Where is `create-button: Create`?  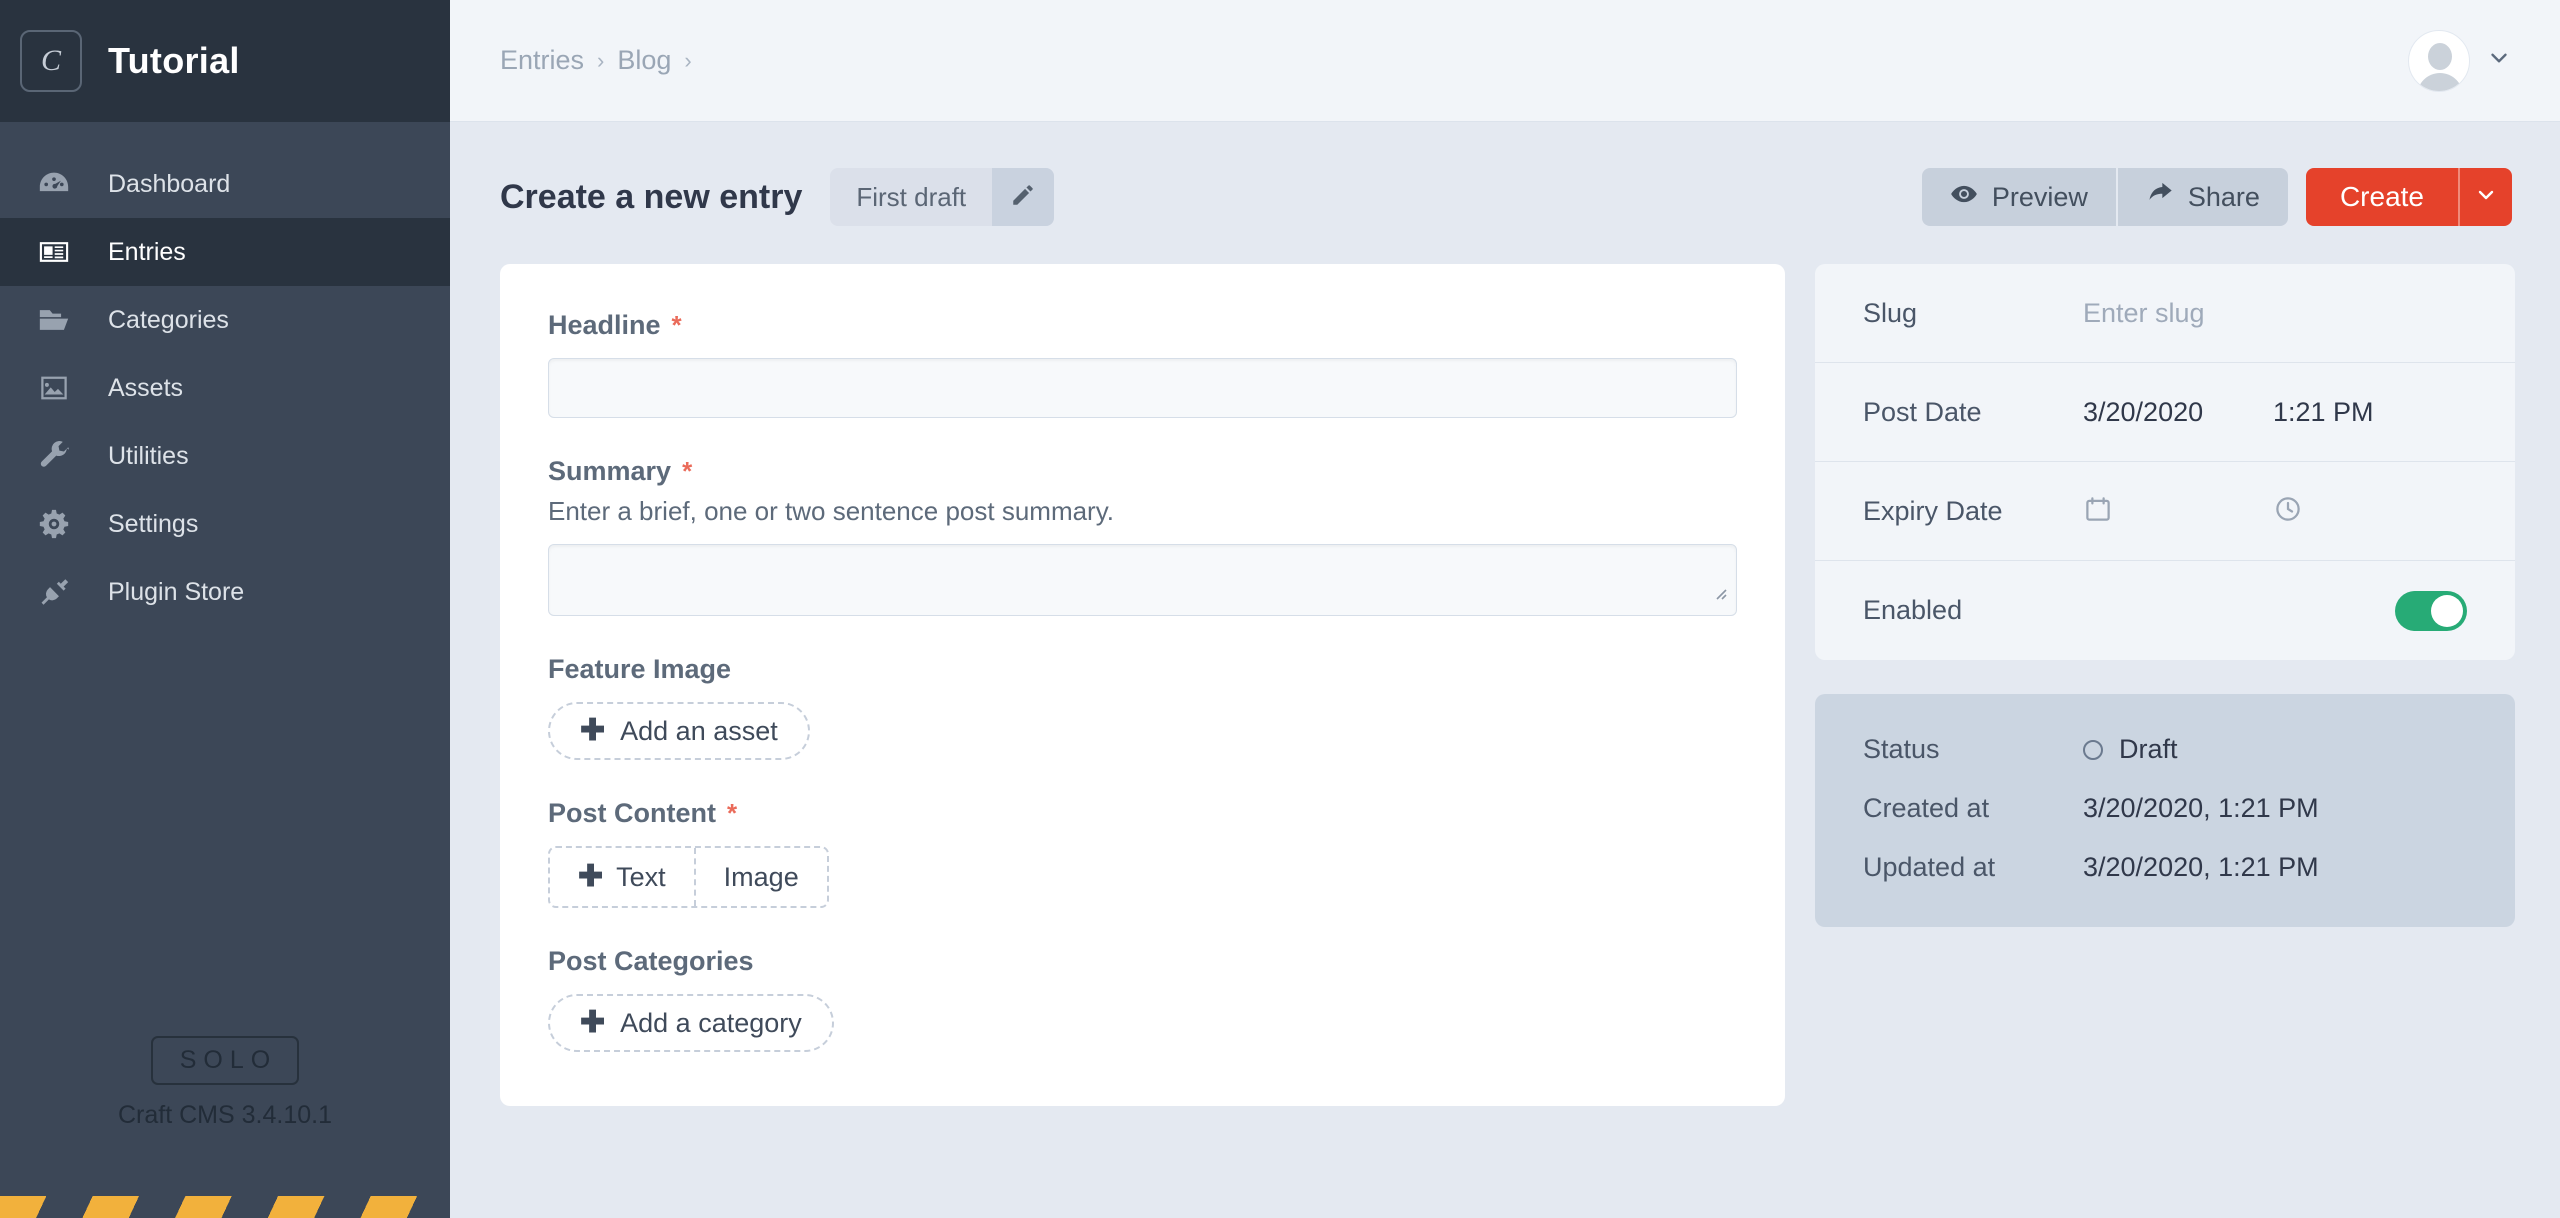
create-button: Create is located at coordinates (2381, 197).